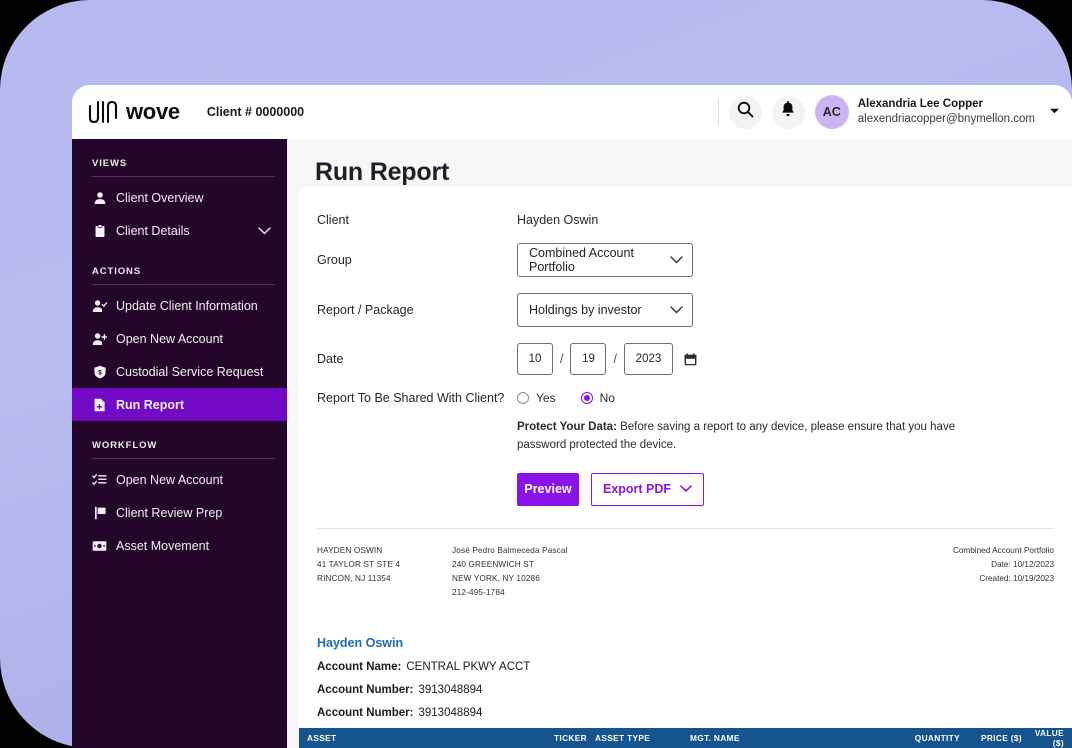 The height and width of the screenshot is (748, 1072). I want to click on search-button, so click(745, 112).